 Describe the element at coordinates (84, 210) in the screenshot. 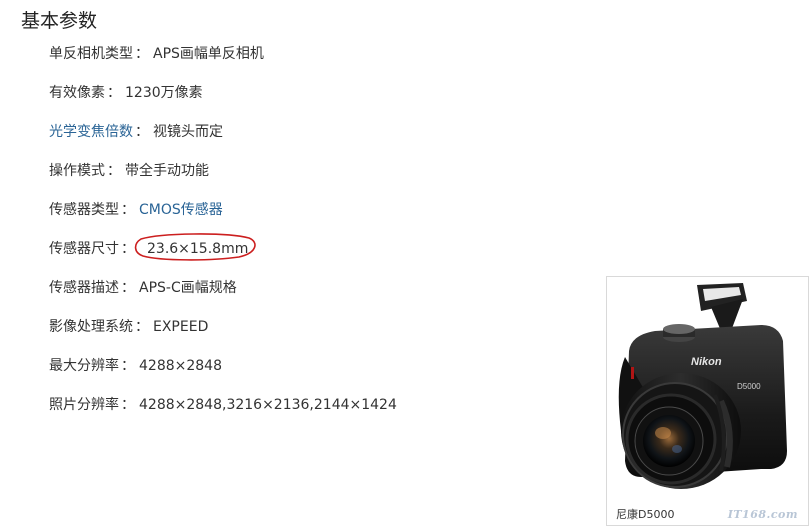

I see `param-label: 传感器类型` at that location.